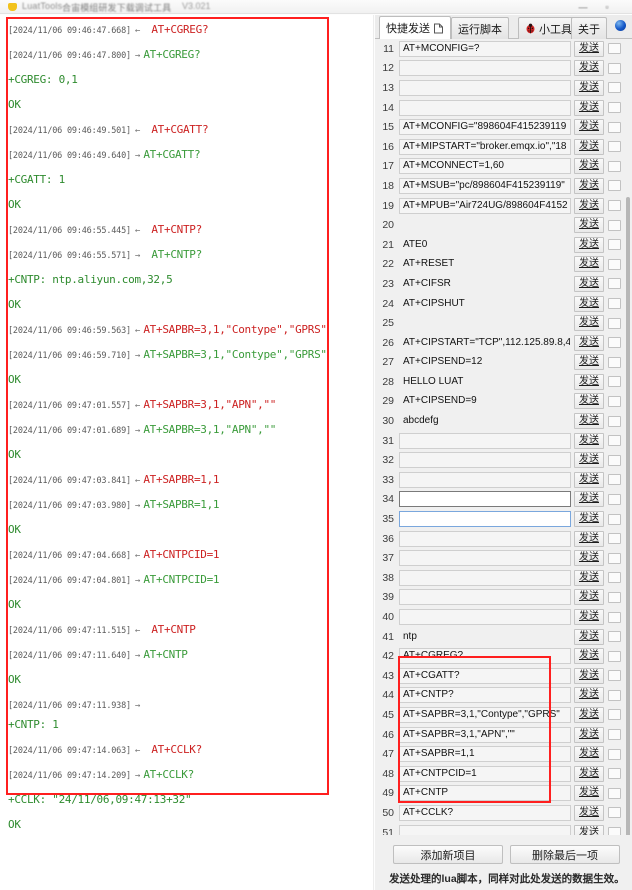 Image resolution: width=632 pixels, height=890 pixels. What do you see at coordinates (485, 793) in the screenshot?
I see `command-input: AT+CNTP` at bounding box center [485, 793].